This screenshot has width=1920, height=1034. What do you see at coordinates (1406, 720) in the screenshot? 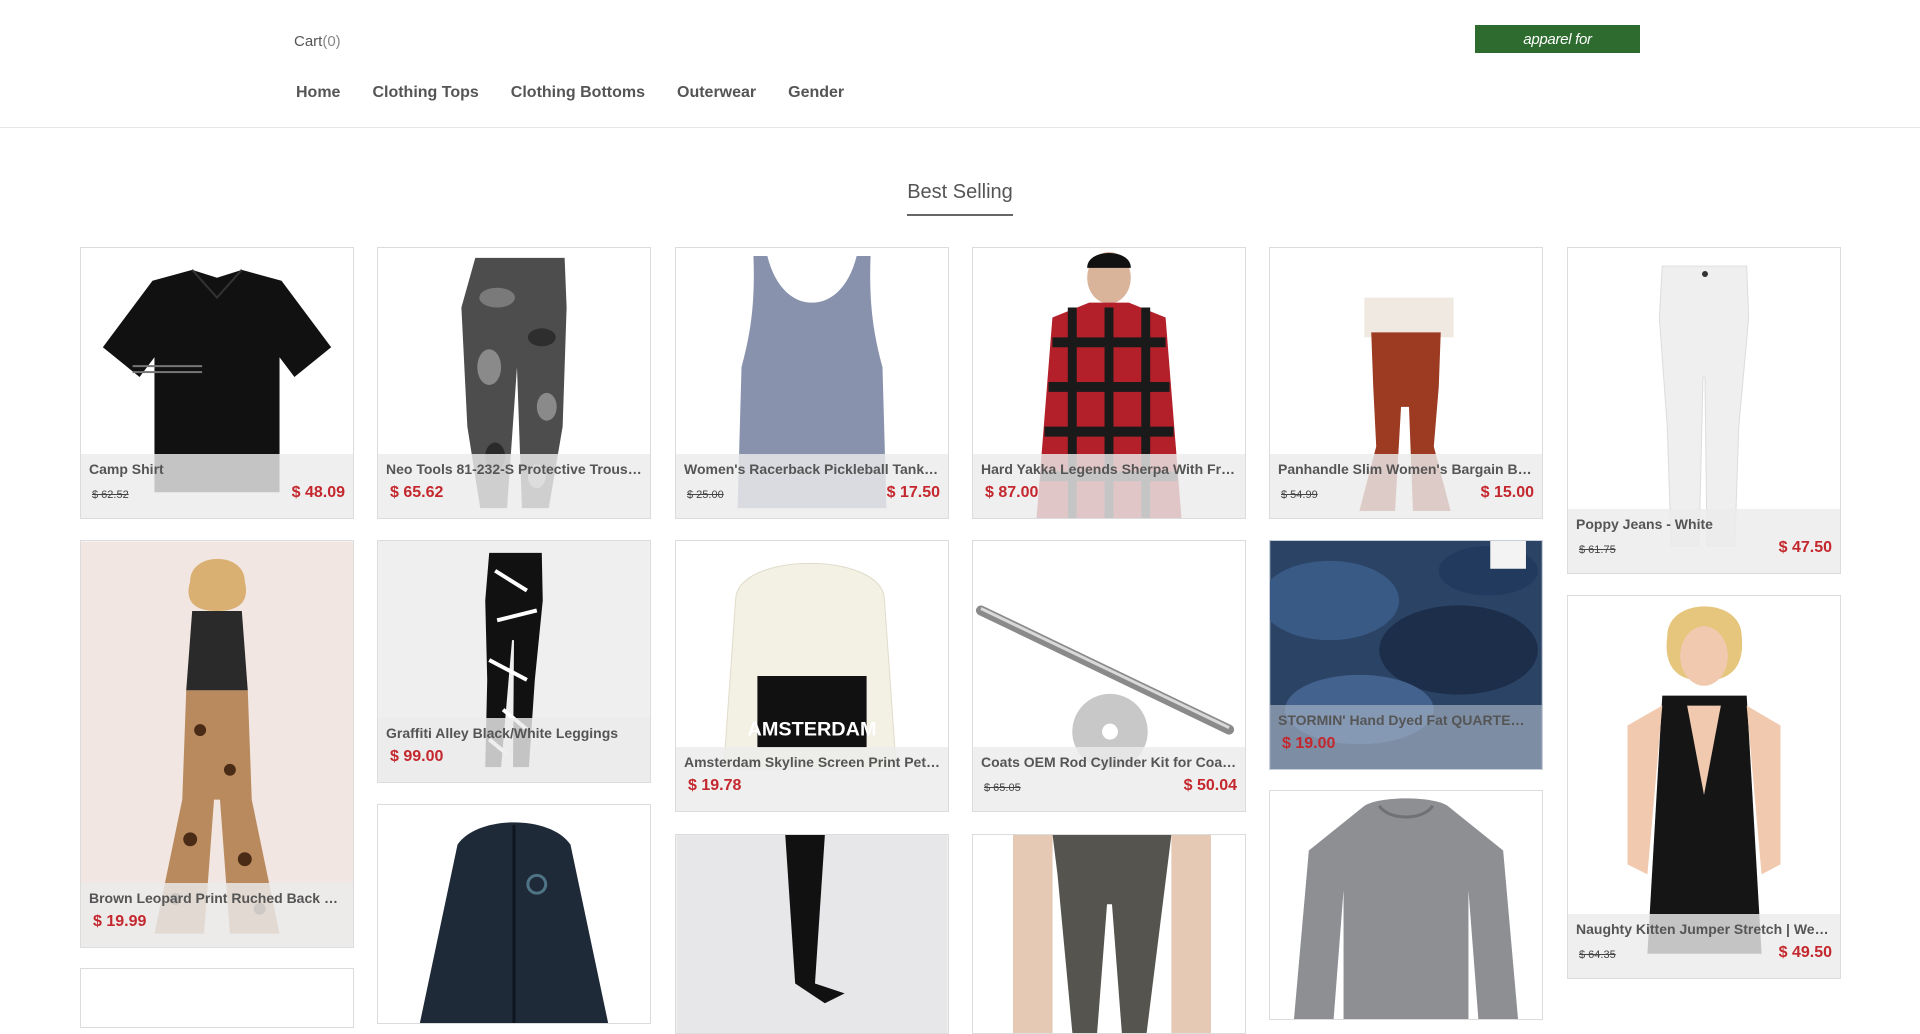
I see `product-name: STORMIN' Hand Dyed Fat QUARTER Fabric` at bounding box center [1406, 720].